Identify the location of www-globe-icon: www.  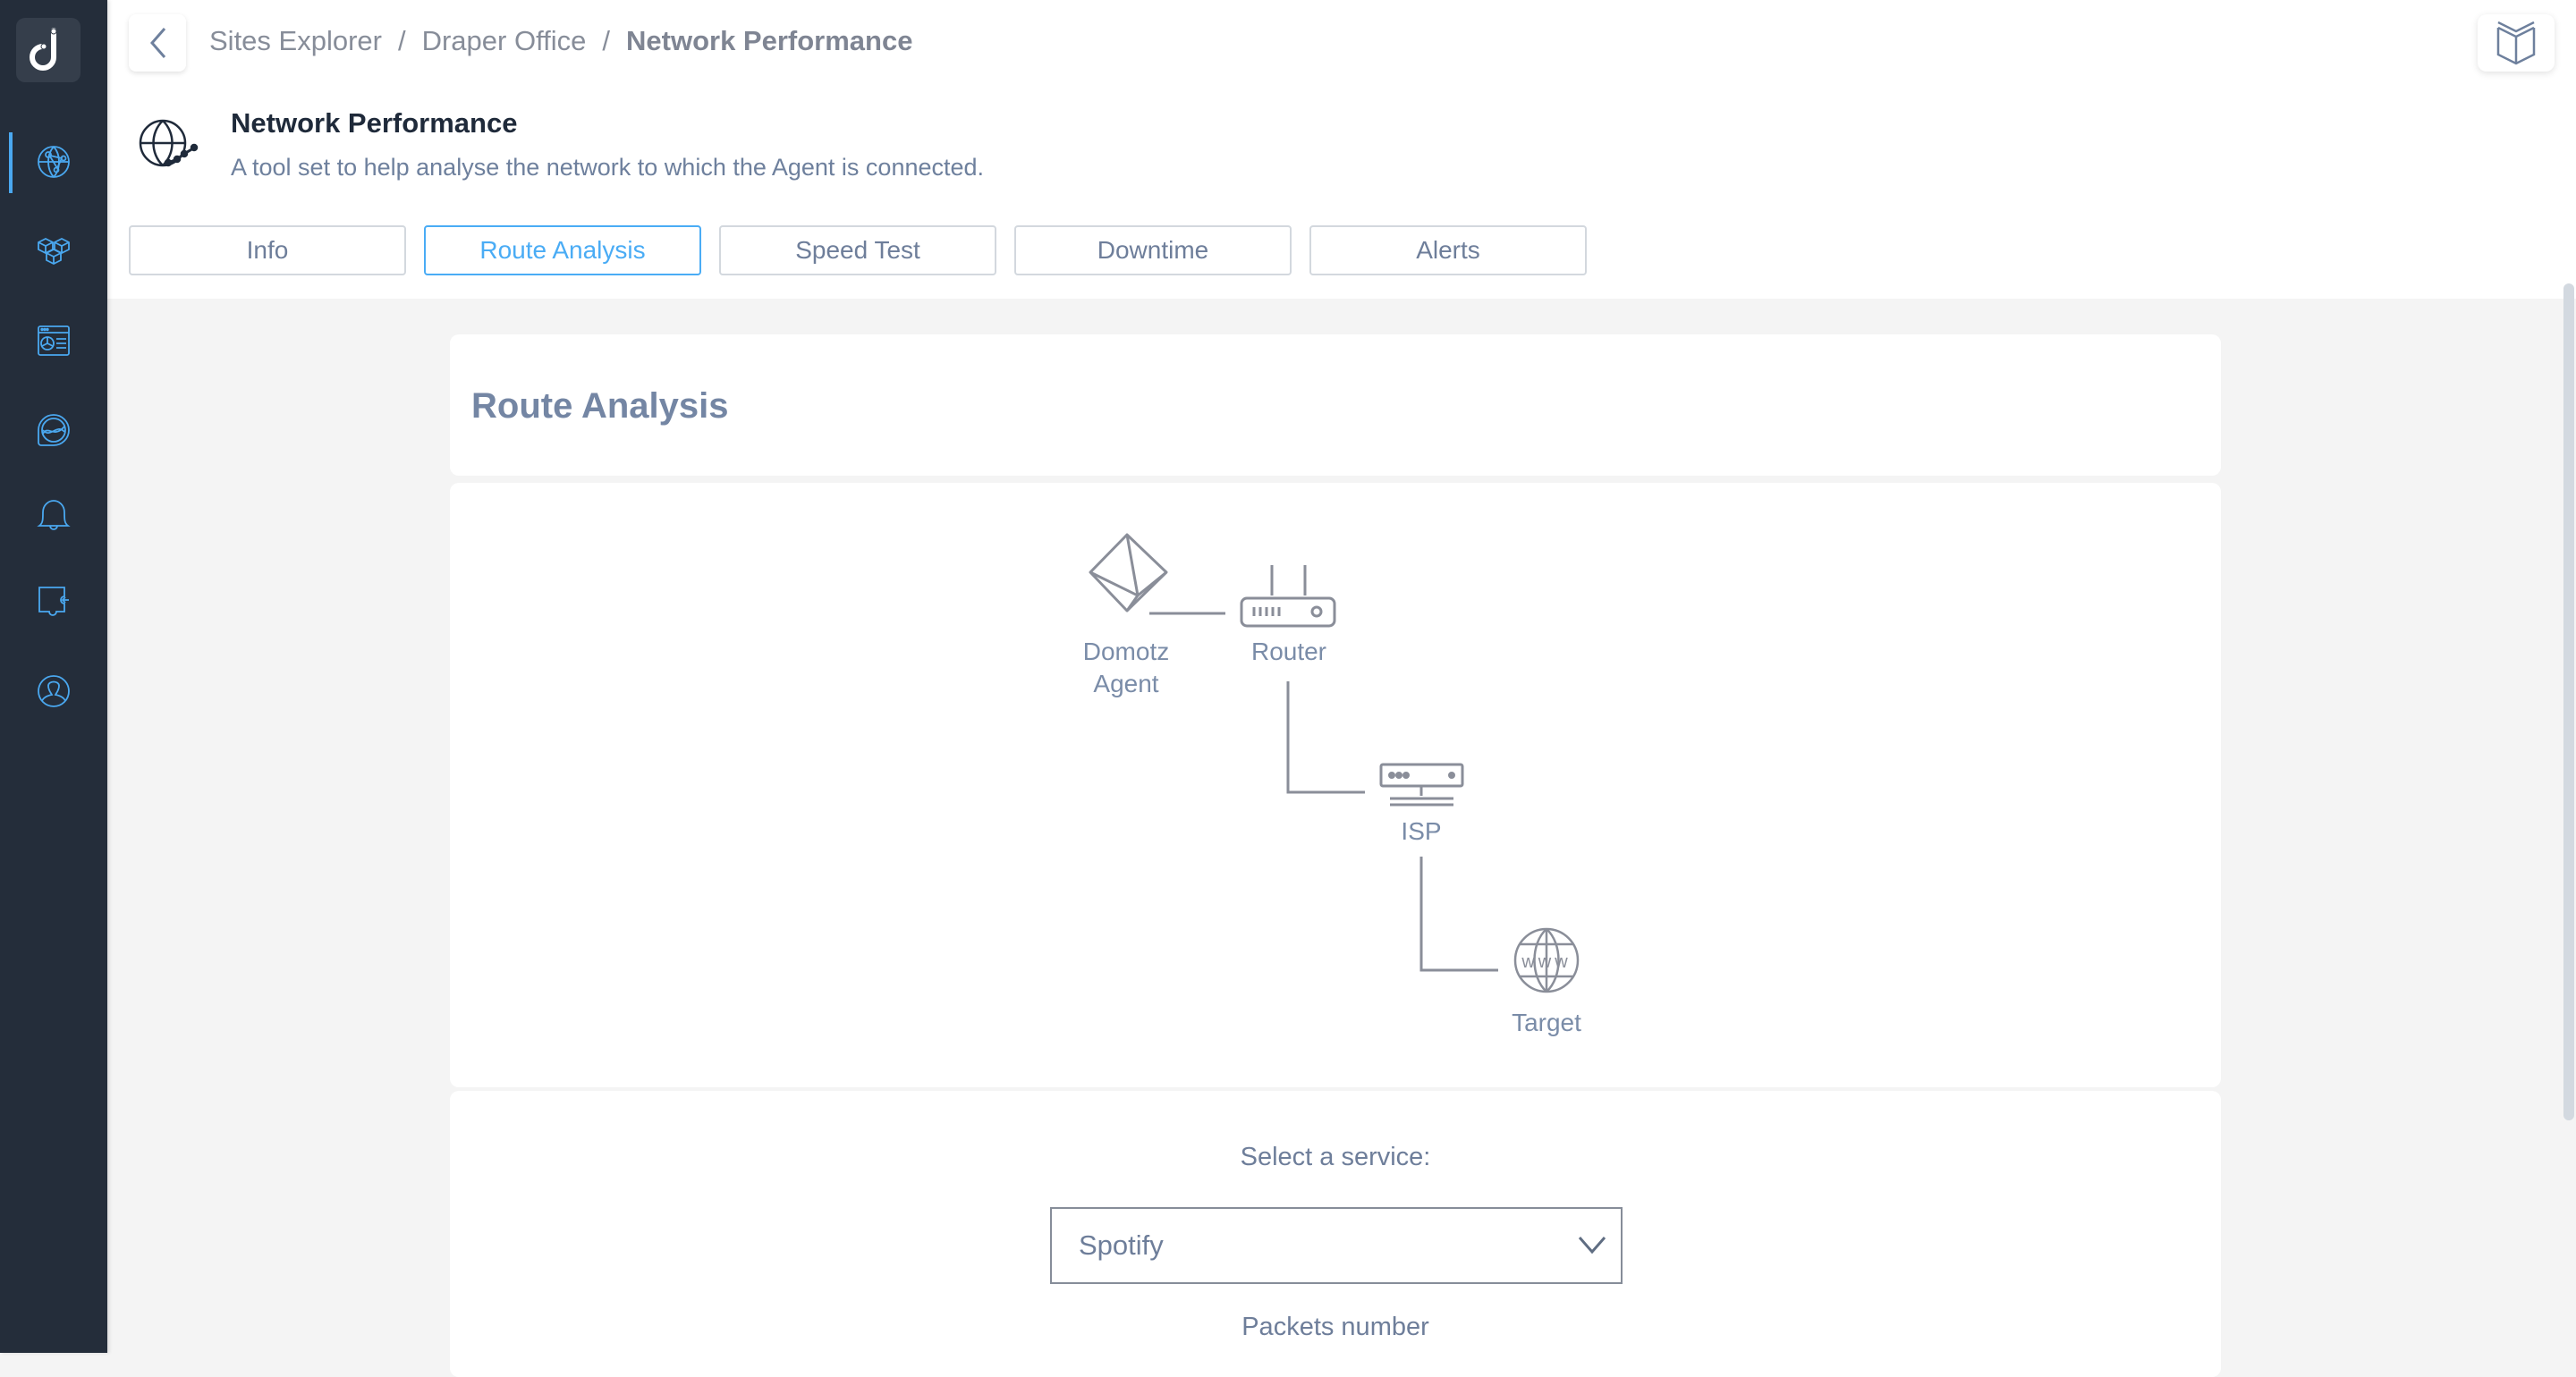
(1546, 960).